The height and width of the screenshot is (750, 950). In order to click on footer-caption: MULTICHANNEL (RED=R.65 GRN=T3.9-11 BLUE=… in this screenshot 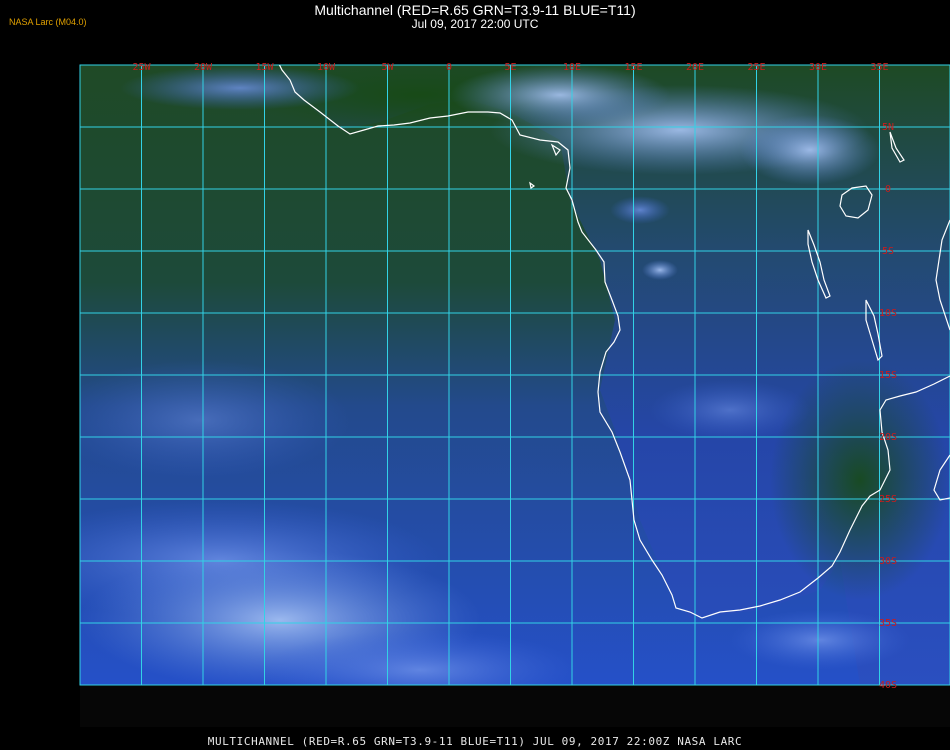, I will do `click(475, 741)`.